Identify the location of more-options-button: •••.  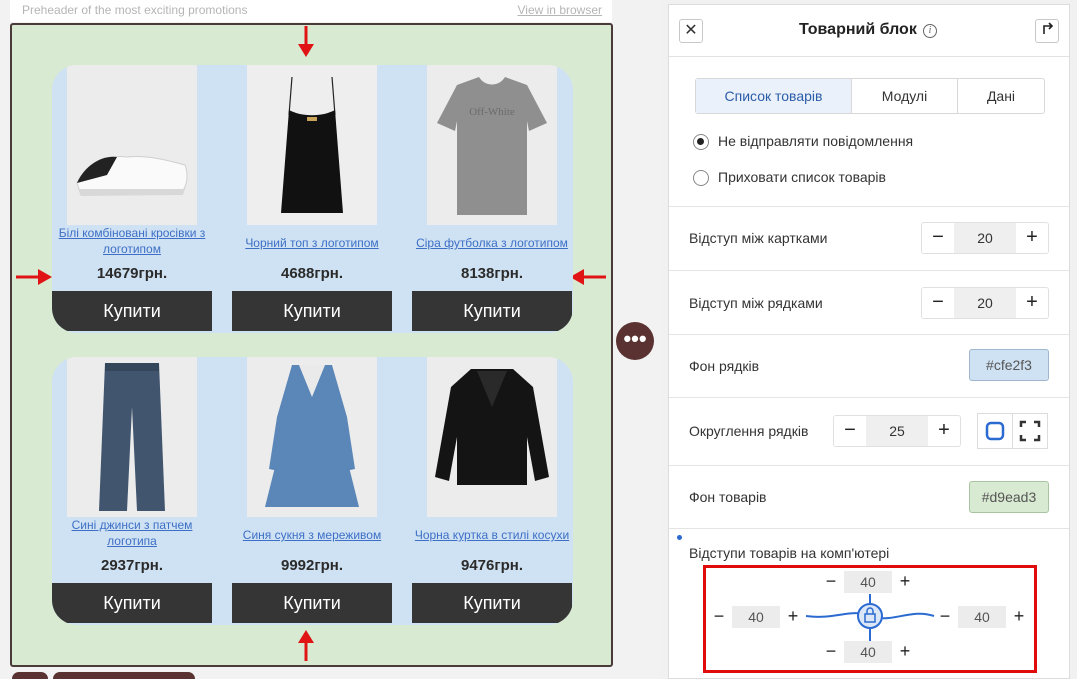
(635, 341).